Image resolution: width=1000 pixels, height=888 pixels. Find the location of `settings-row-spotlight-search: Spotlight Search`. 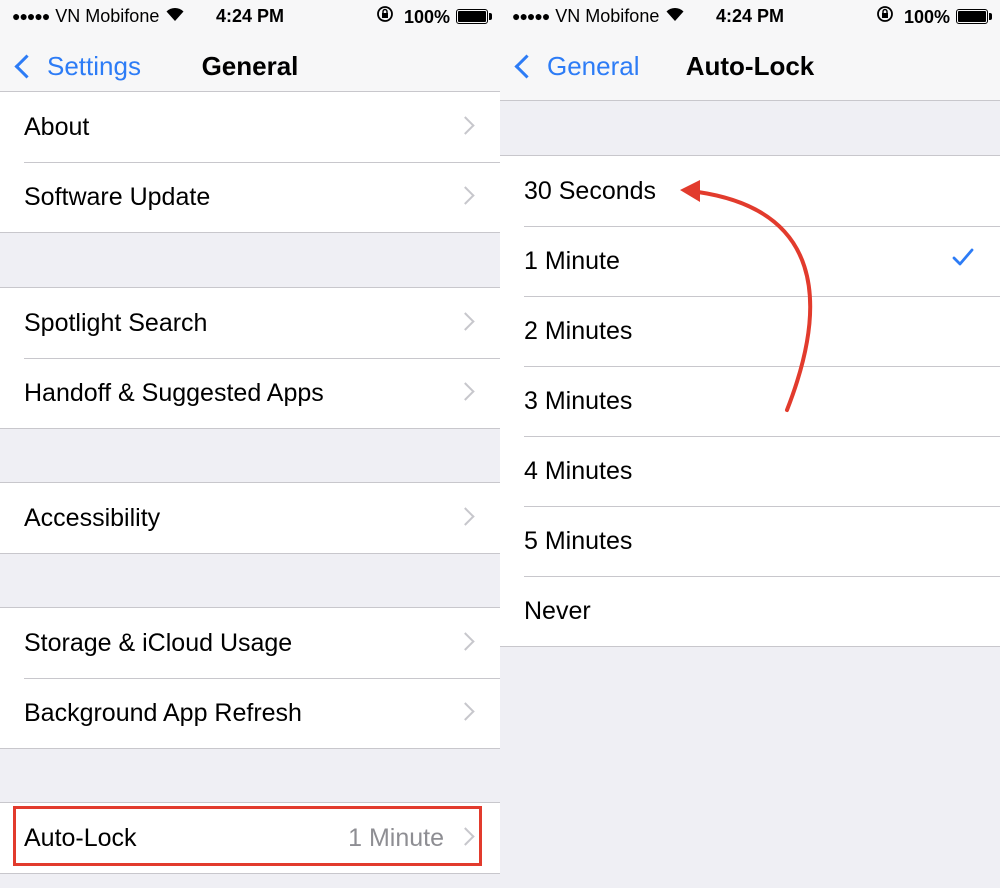

settings-row-spotlight-search: Spotlight Search is located at coordinates (250, 323).